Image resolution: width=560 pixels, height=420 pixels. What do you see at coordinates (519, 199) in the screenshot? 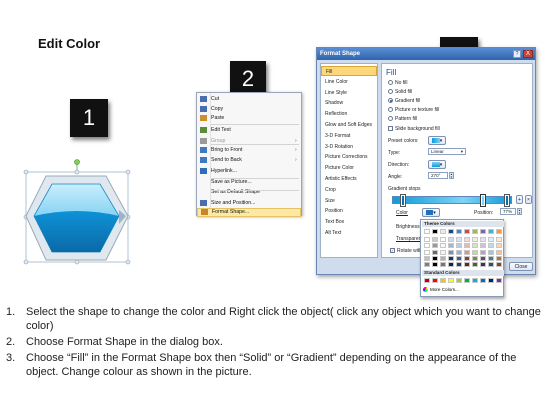
I see `add-stop-button: +` at bounding box center [519, 199].